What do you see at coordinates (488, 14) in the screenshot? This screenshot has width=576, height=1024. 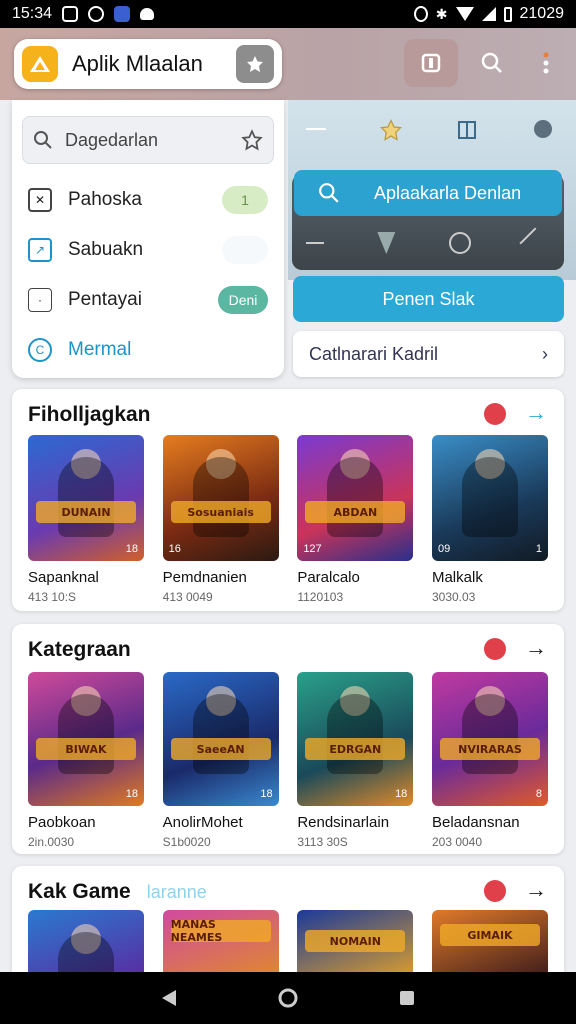 I see `signal-icon` at bounding box center [488, 14].